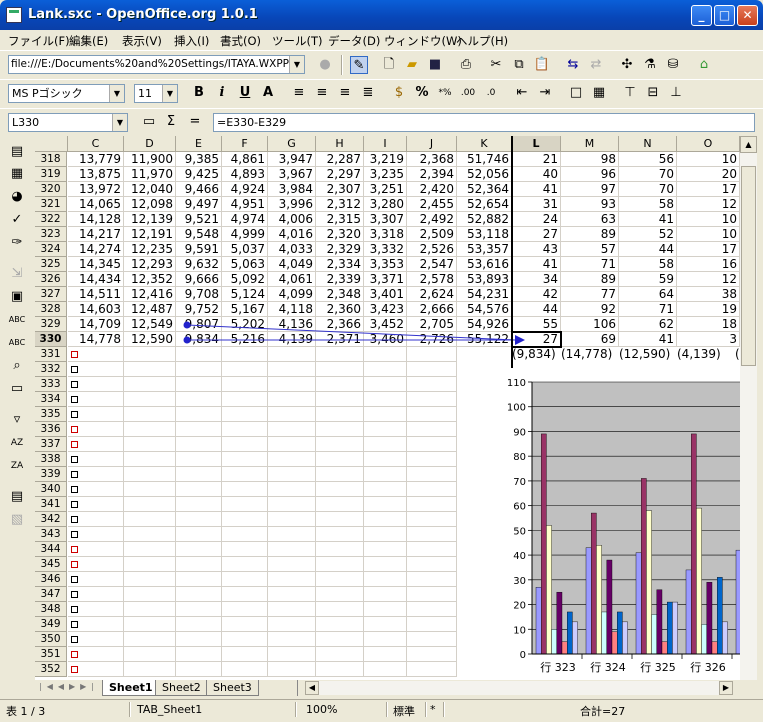  Describe the element at coordinates (468, 93) in the screenshot. I see `add-decimal-icon: .00` at that location.